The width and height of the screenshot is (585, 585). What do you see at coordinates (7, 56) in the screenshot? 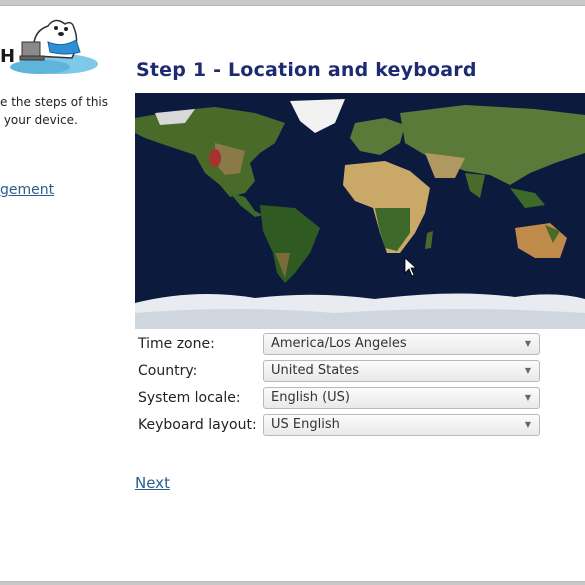
I see `svg-text: H` at bounding box center [7, 56].